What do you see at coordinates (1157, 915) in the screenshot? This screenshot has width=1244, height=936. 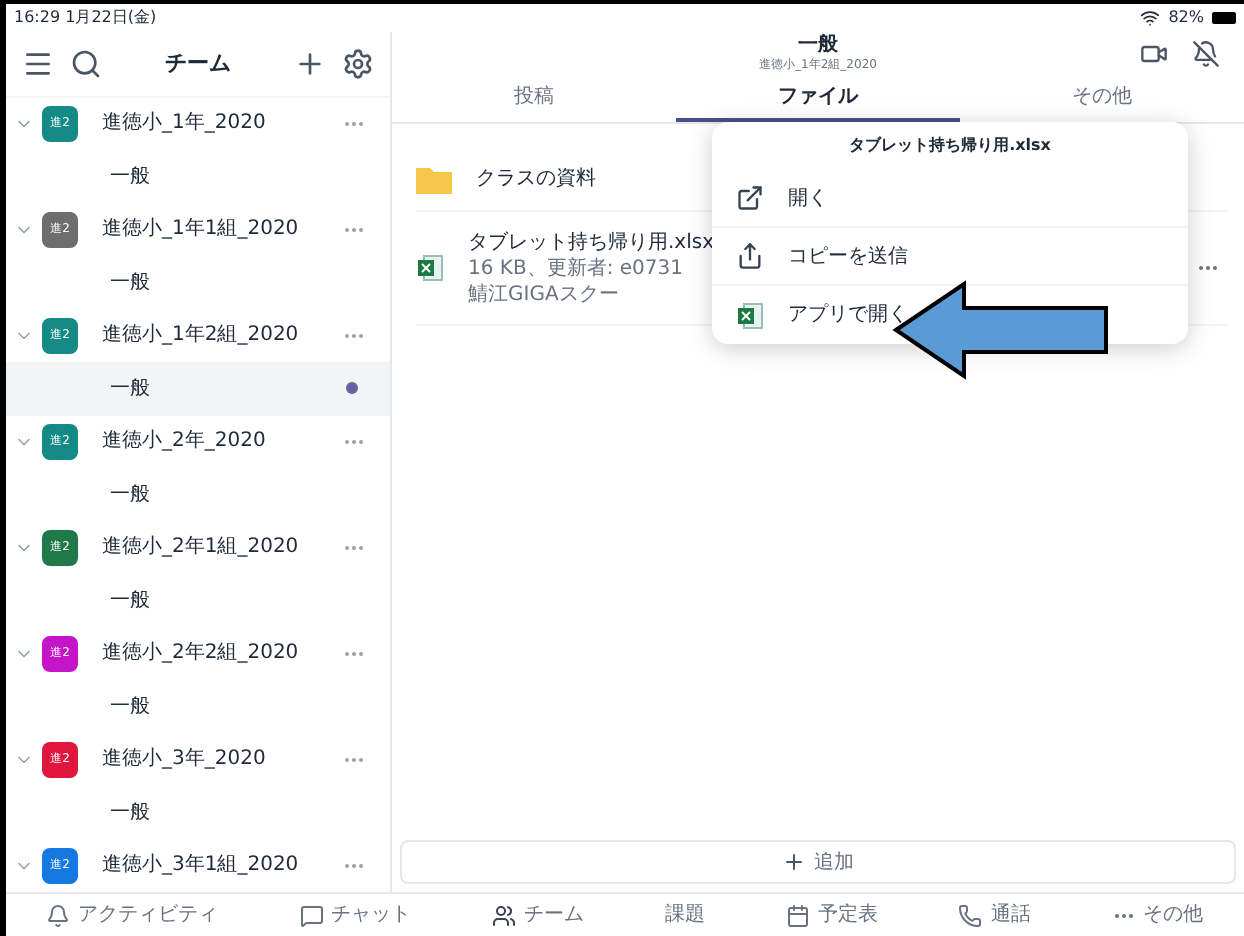 I see `nav-item: その他` at bounding box center [1157, 915].